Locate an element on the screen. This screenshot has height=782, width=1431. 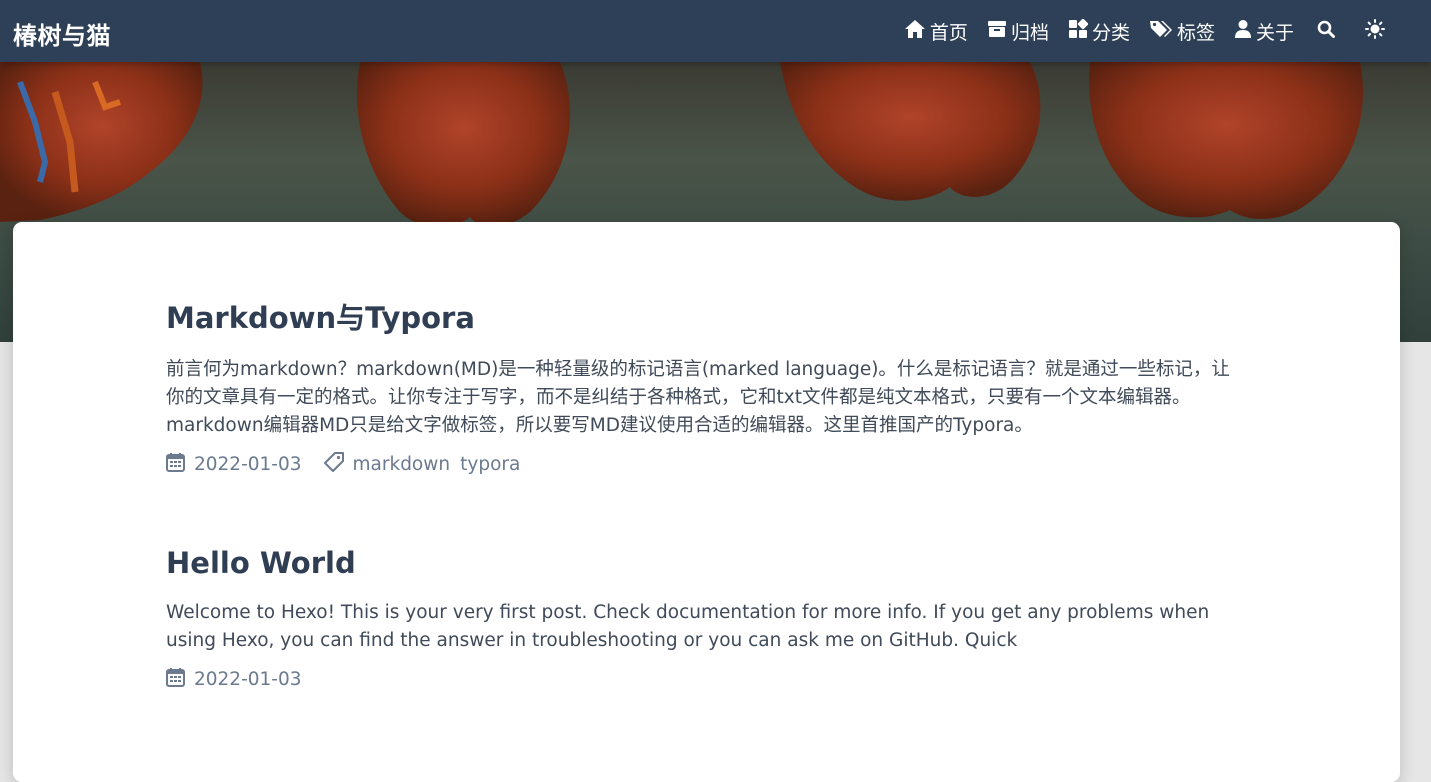
nav-item-categories: 分类 is located at coordinates (1099, 31).